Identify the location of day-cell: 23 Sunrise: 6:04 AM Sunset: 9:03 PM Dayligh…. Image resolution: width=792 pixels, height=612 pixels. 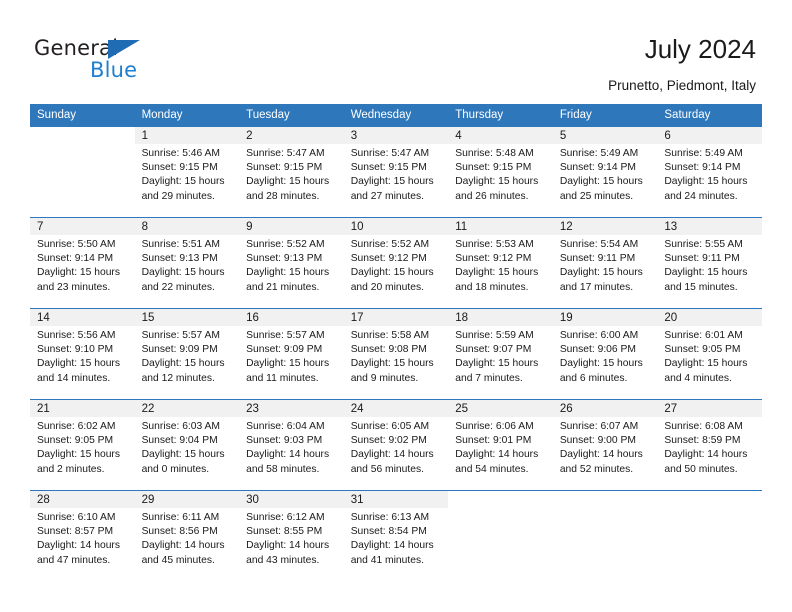
(291, 445).